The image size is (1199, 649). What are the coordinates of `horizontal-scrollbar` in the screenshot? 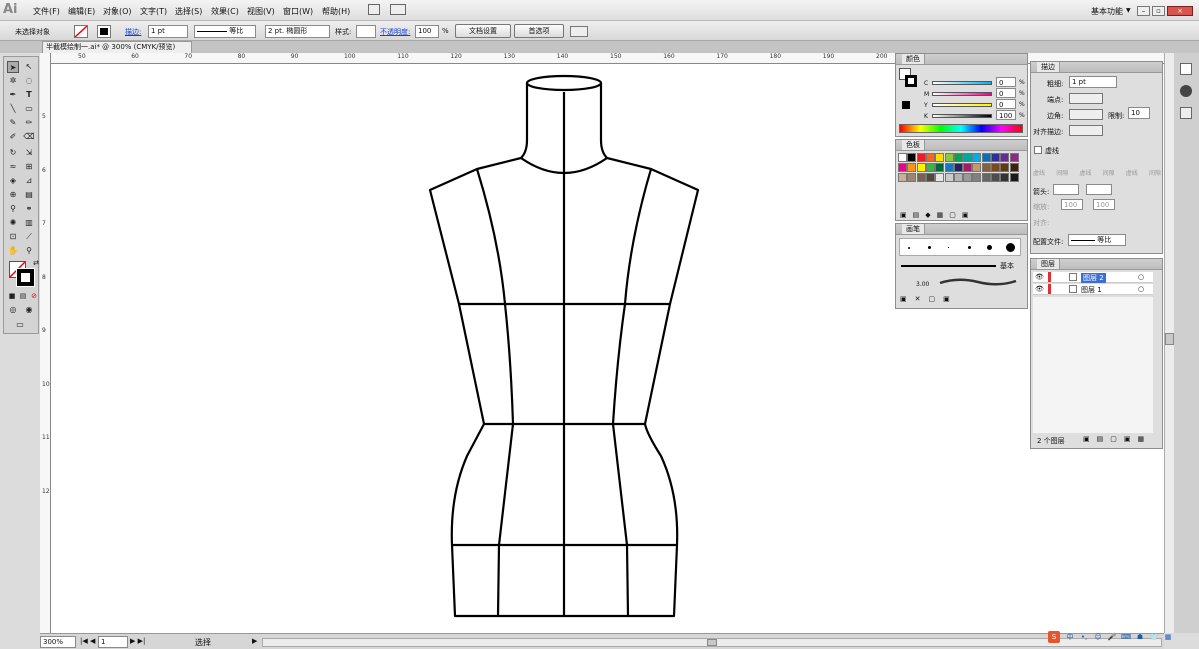 It's located at (712, 642).